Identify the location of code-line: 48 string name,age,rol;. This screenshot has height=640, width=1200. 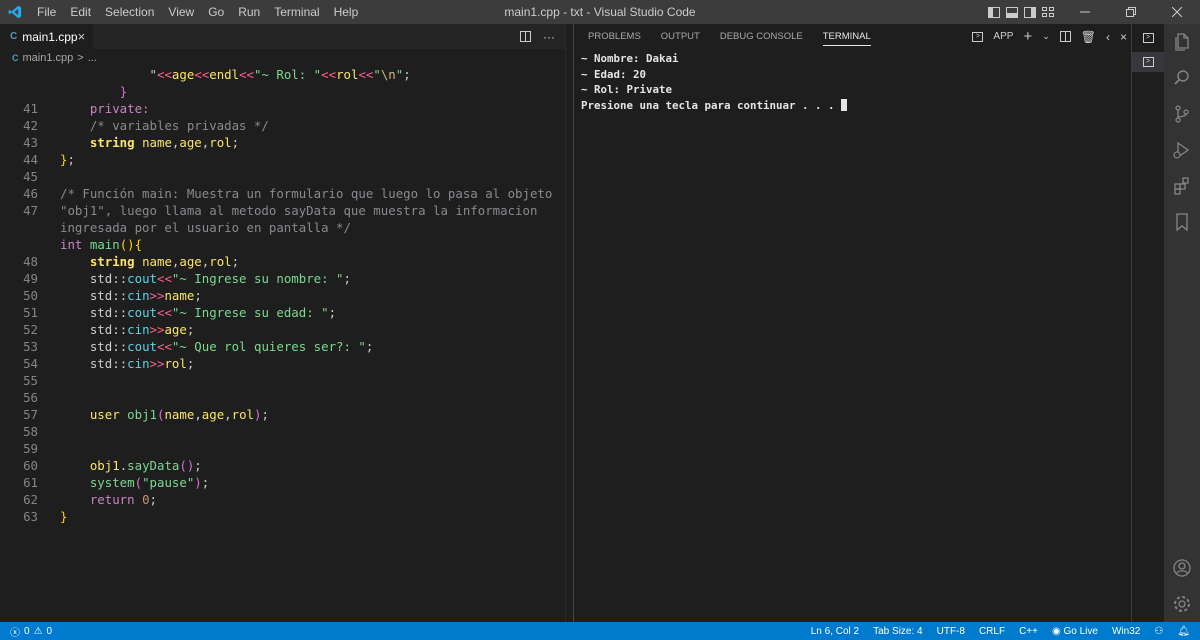
(282, 261).